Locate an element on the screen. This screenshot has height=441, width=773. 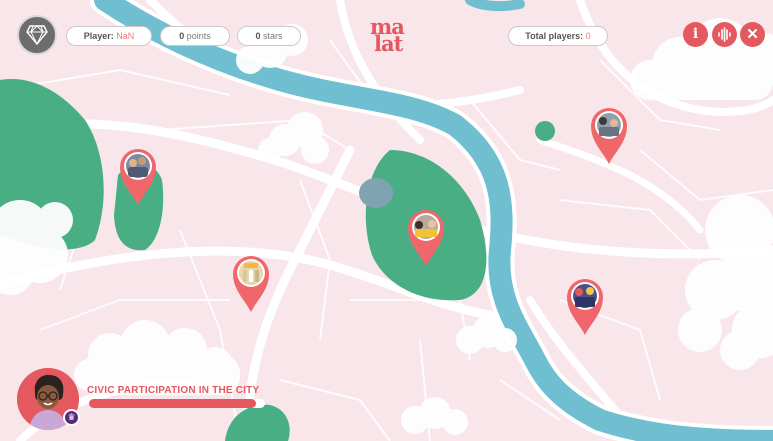
location-pin-market is located at coordinates (251, 283).